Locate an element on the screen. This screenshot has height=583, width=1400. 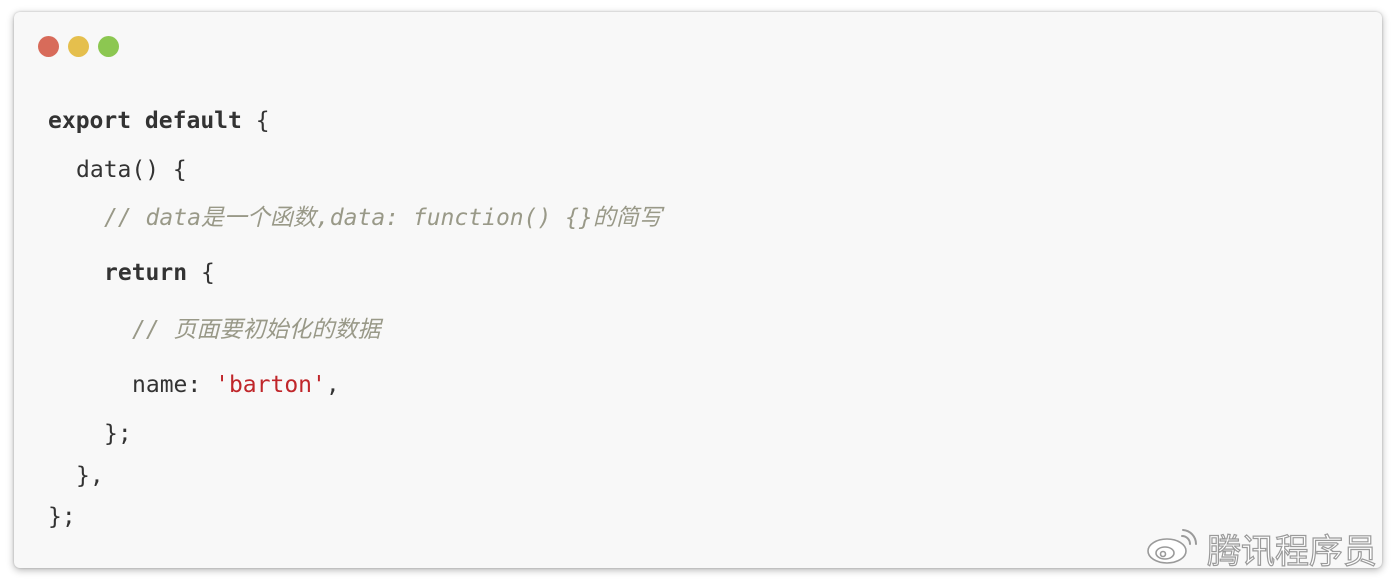
code-comment: // data是一个函数,data: function() {}的简写 is located at coordinates (383, 218).